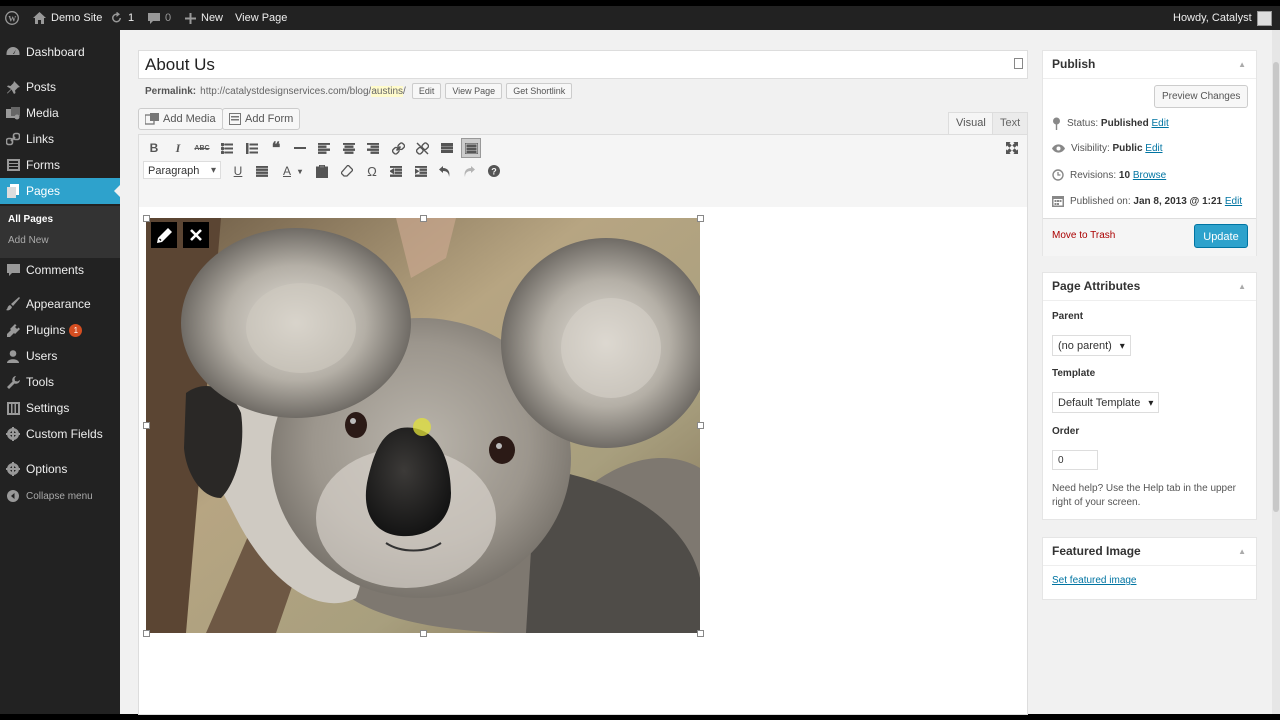 Image resolution: width=1280 pixels, height=720 pixels. Describe the element at coordinates (30, 219) in the screenshot. I see `submenu-all-pages: All Pages` at that location.